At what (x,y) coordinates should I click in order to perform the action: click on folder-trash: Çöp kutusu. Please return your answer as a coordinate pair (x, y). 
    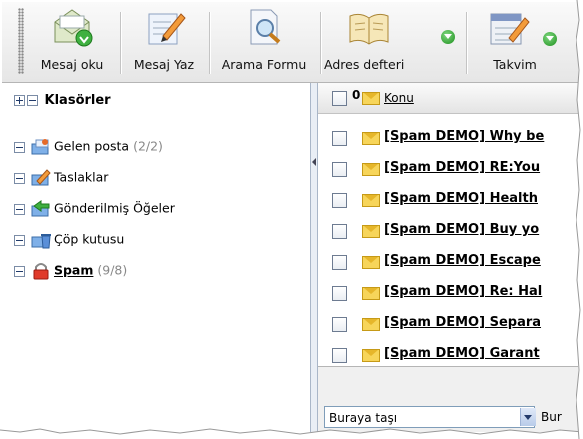
    Looking at the image, I should click on (69, 241).